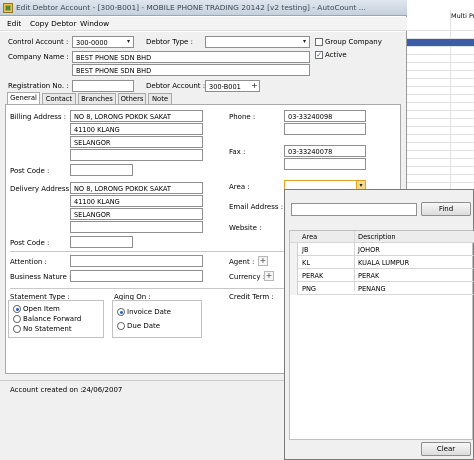 The width and height of the screenshot is (474, 460). What do you see at coordinates (38, 42) in the screenshot?
I see `control-account-label: Control Account :` at bounding box center [38, 42].